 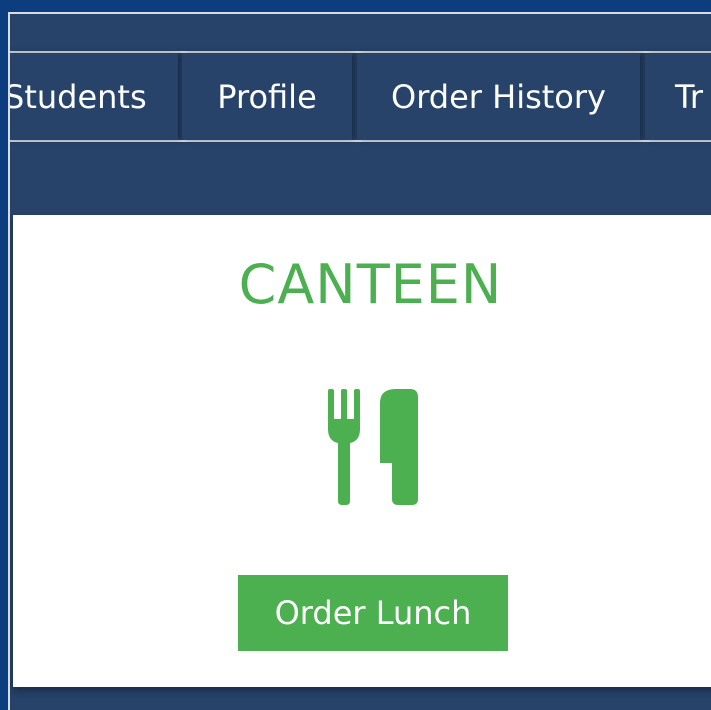 What do you see at coordinates (77, 96) in the screenshot?
I see `nav-item-label: Students` at bounding box center [77, 96].